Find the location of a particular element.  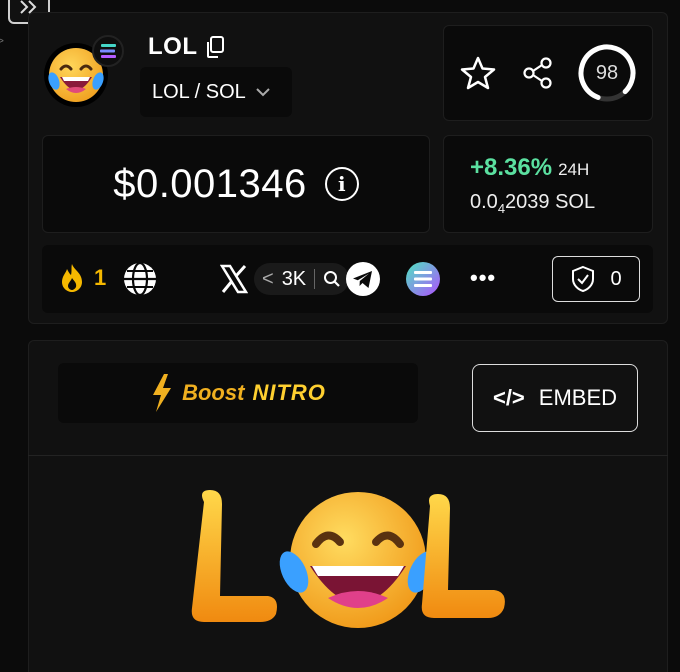

panel-divider is located at coordinates (348, 455).